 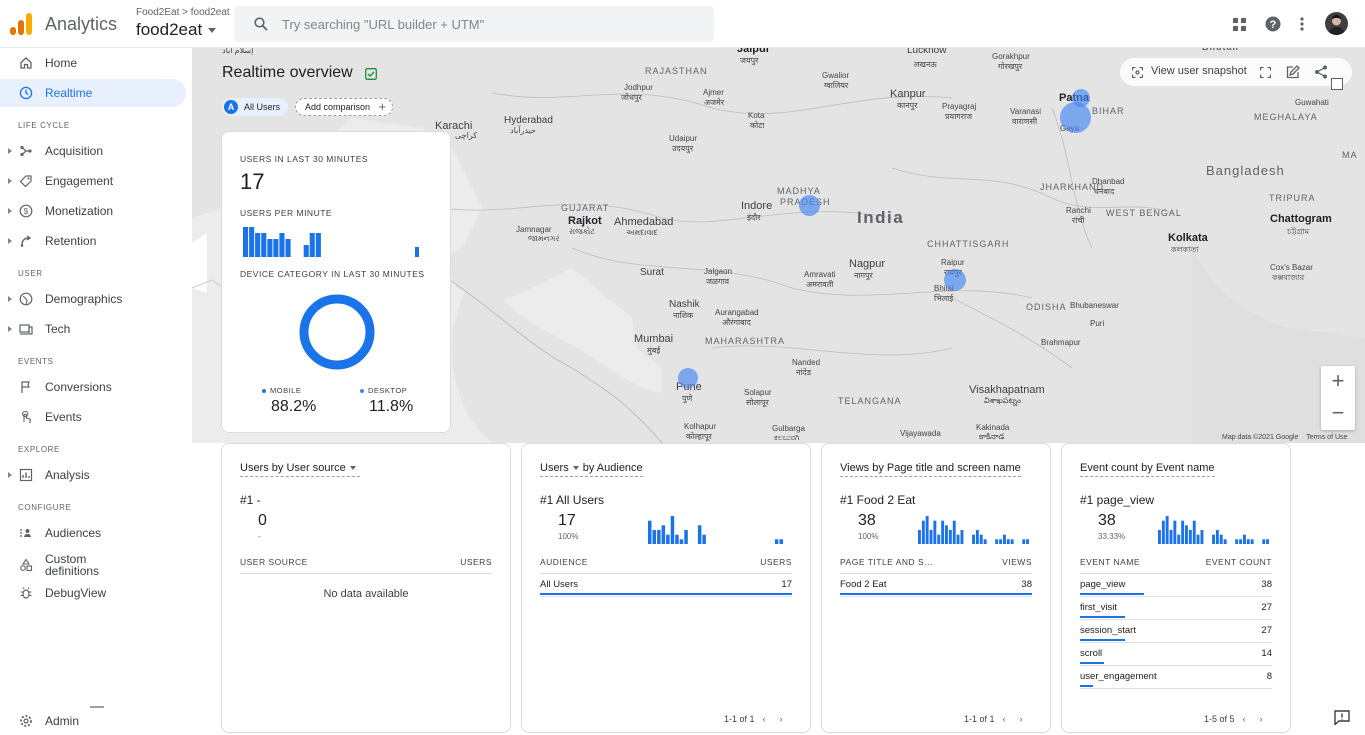 I want to click on nav-debugview: DebugView, so click(x=93, y=593).